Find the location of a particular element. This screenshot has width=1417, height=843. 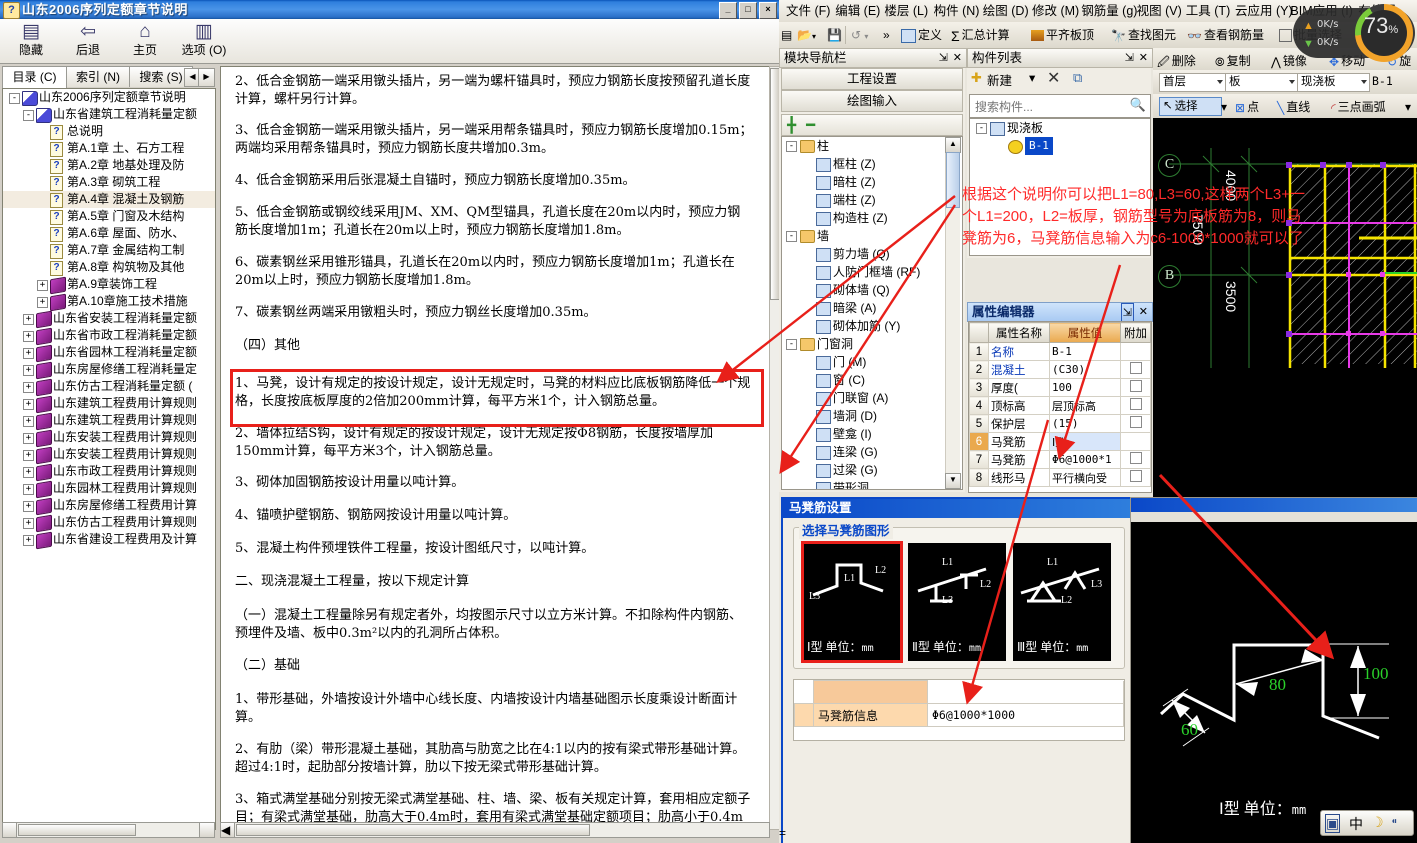

tab-index: 索引 (N) is located at coordinates (98, 76).